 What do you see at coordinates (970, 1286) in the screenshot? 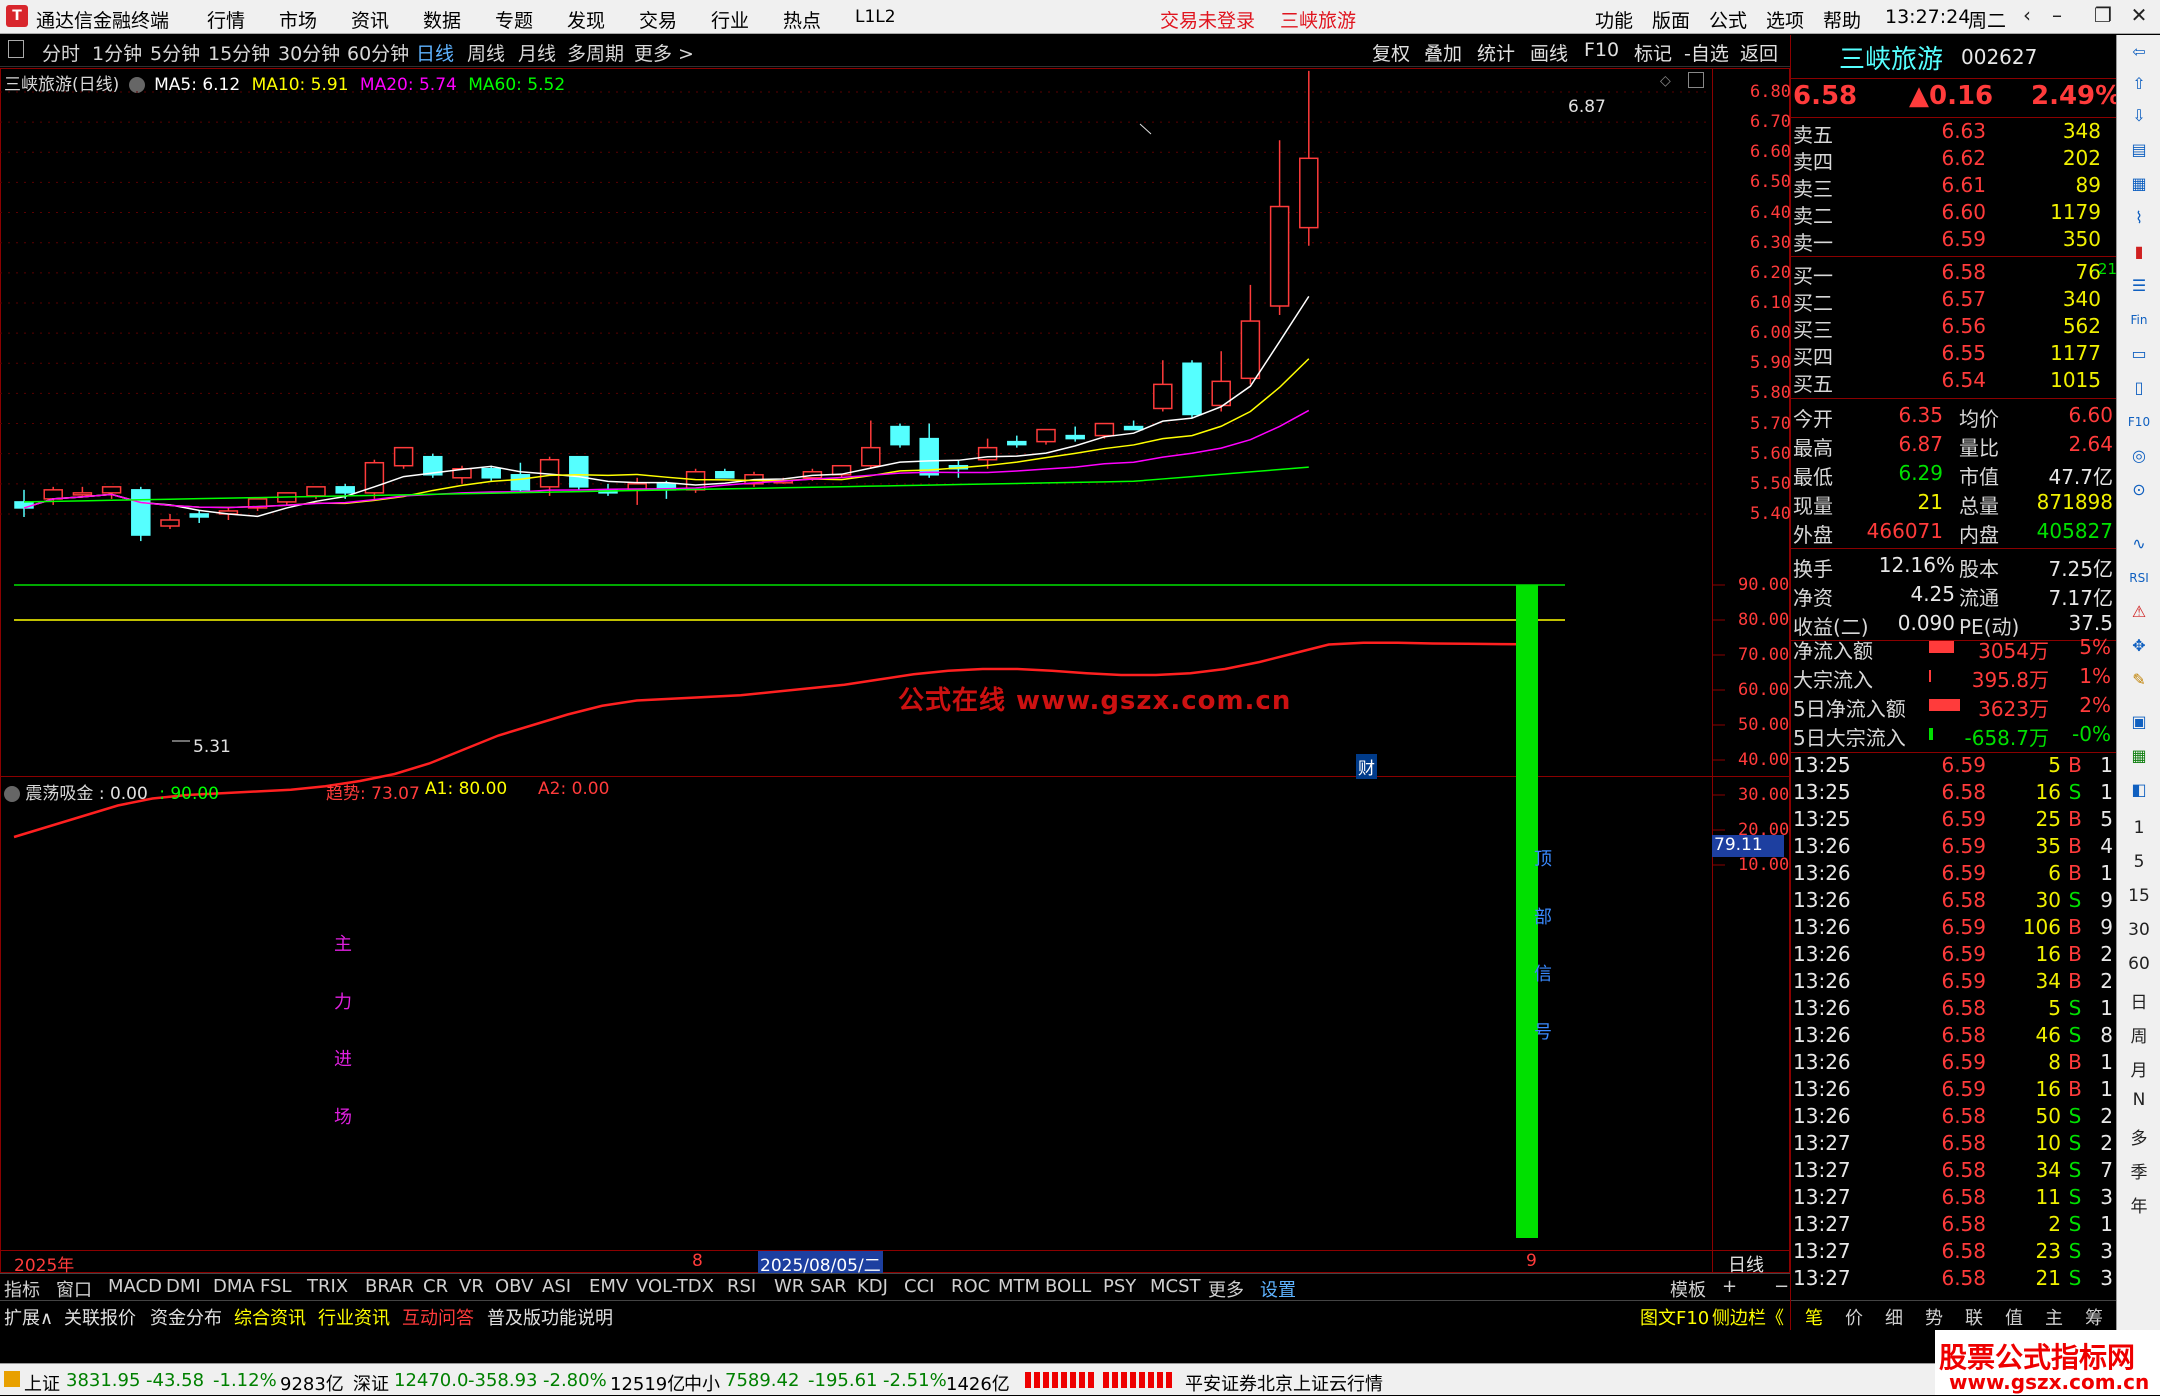
I see `indicator-tab: ROC` at bounding box center [970, 1286].